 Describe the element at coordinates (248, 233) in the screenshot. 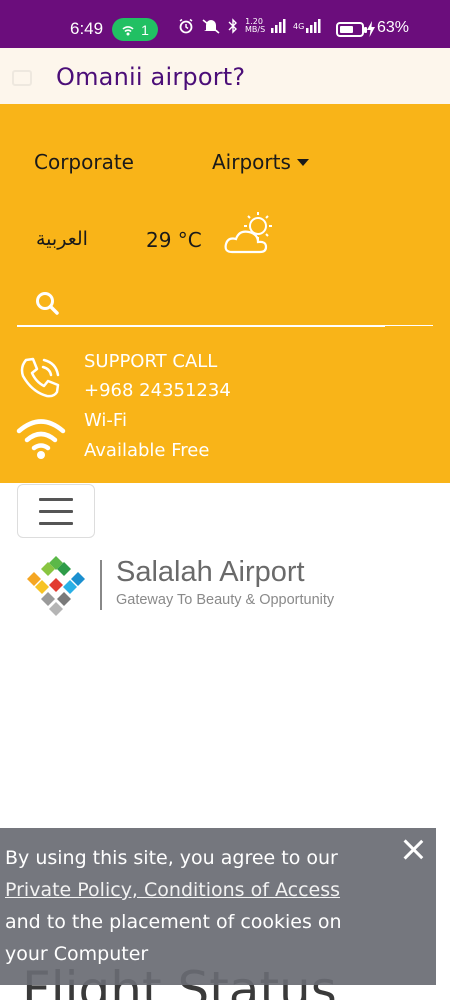

I see `partly-cloudy-icon` at that location.